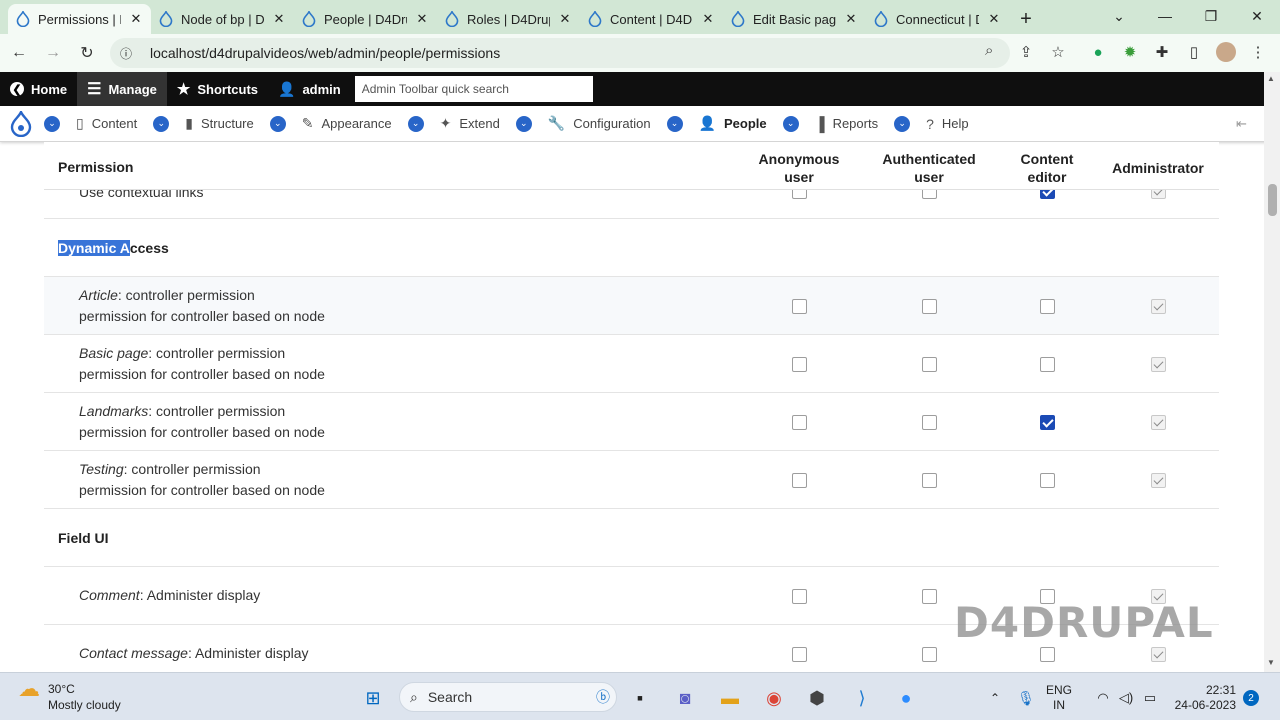 The height and width of the screenshot is (720, 1280). I want to click on chrome-icon: ◉, so click(774, 698).